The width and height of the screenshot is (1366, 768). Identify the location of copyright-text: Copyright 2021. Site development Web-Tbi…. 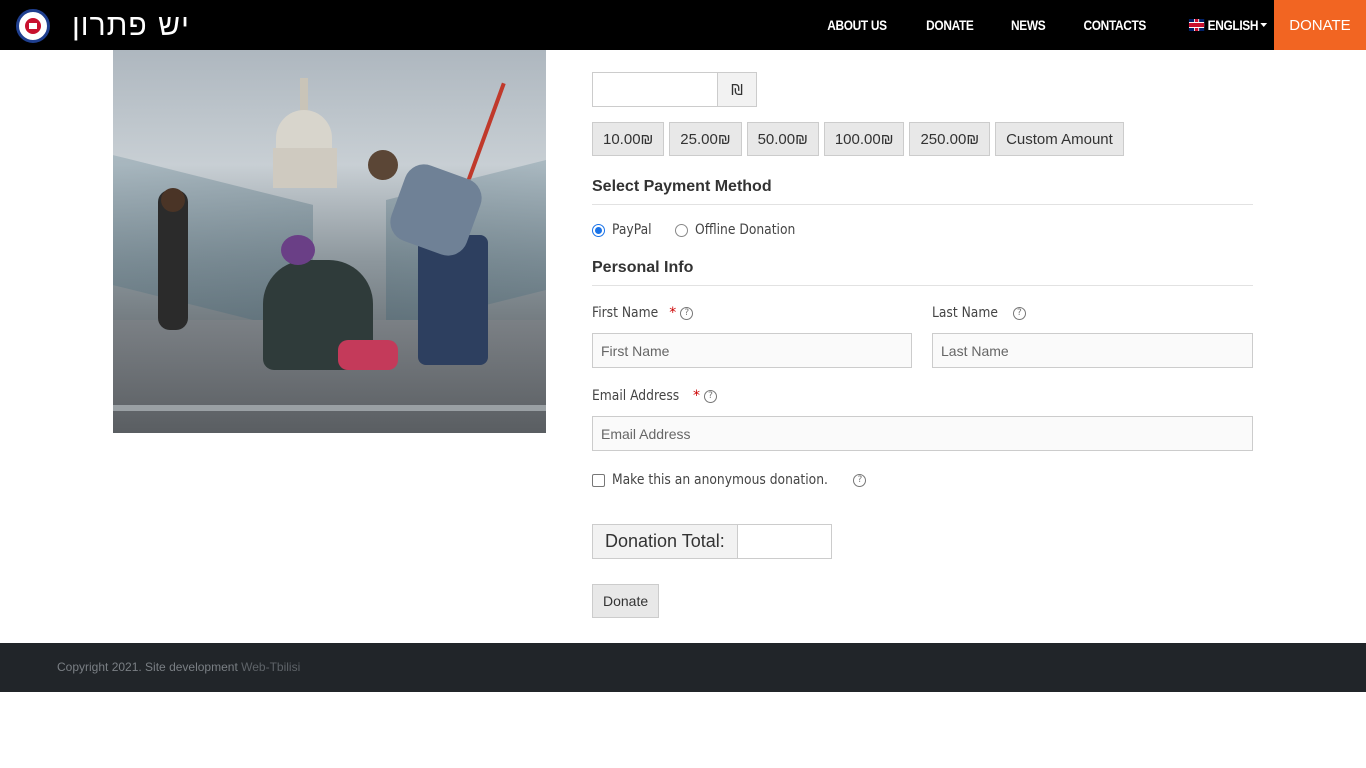
(179, 667).